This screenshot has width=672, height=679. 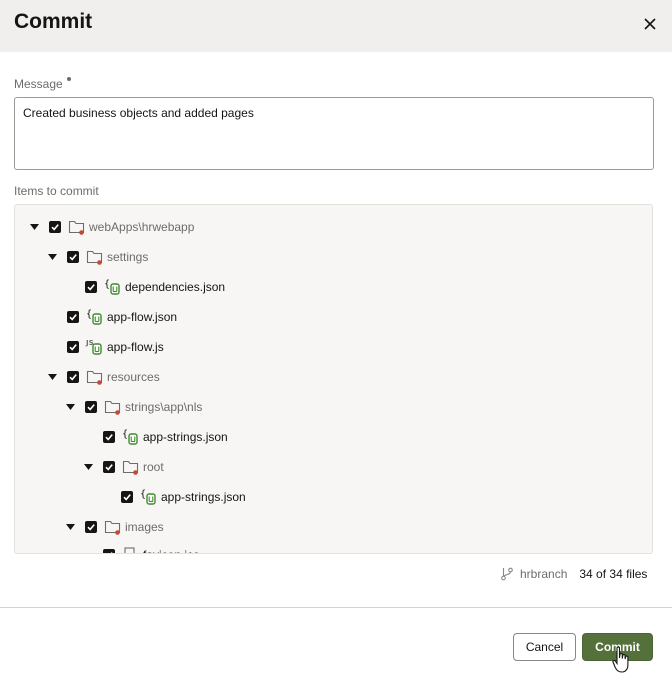 What do you see at coordinates (105, 347) in the screenshot?
I see `tree-row: JS app-flow.js` at bounding box center [105, 347].